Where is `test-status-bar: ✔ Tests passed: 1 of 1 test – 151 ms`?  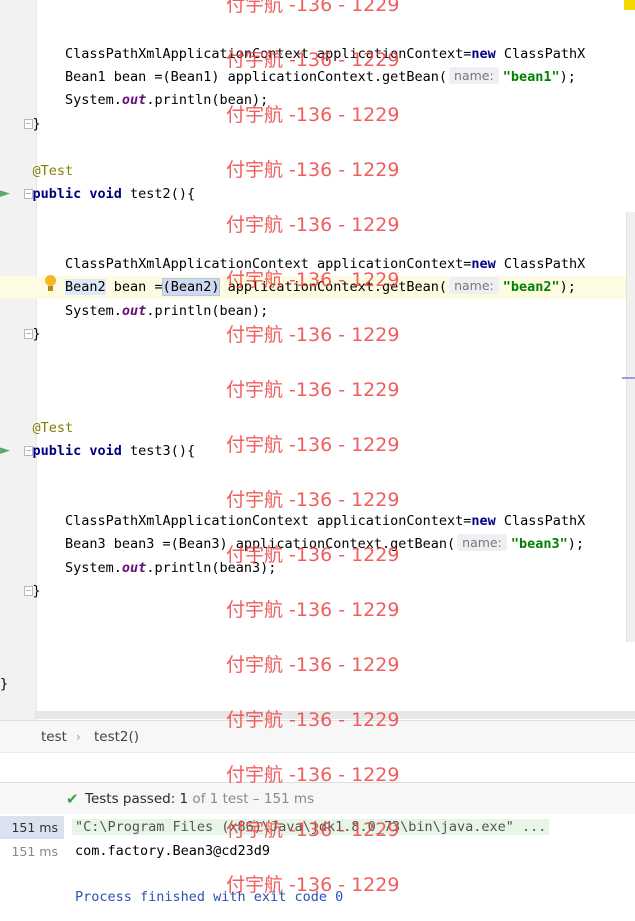 test-status-bar: ✔ Tests passed: 1 of 1 test – 151 ms is located at coordinates (317, 799).